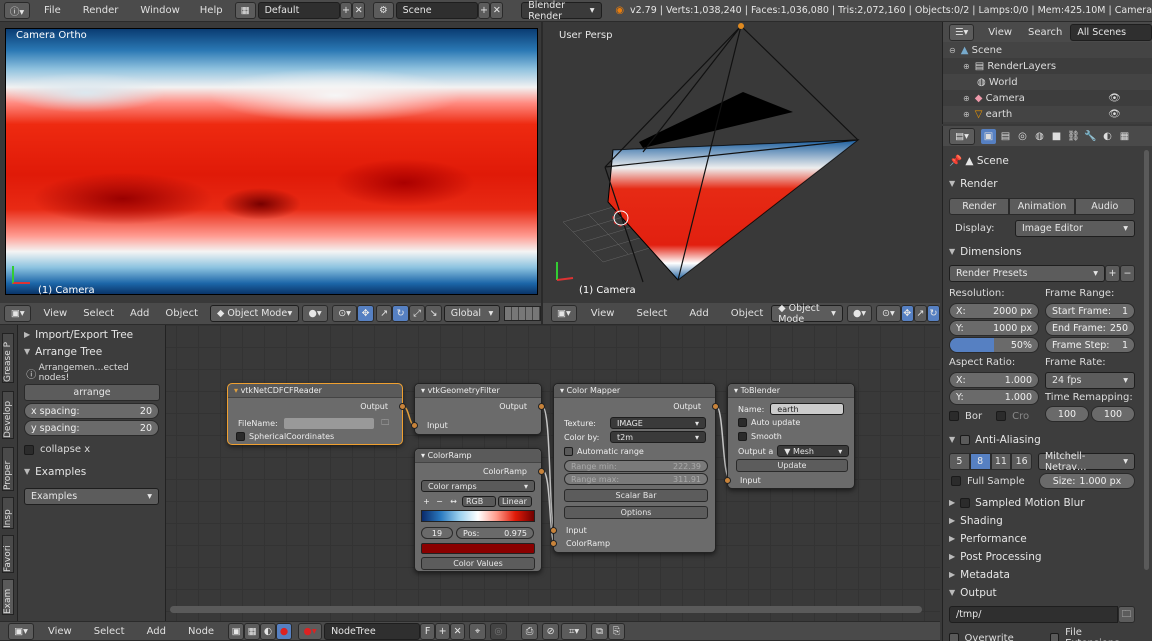 The image size is (1152, 641). Describe the element at coordinates (443, 631) in the screenshot. I see `tree-add-button: +` at that location.